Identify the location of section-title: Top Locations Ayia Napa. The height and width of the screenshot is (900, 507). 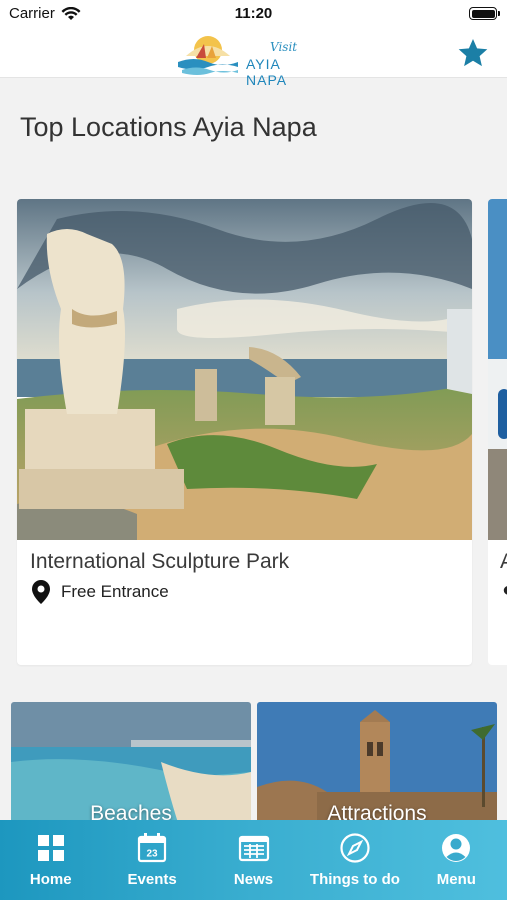
(168, 127).